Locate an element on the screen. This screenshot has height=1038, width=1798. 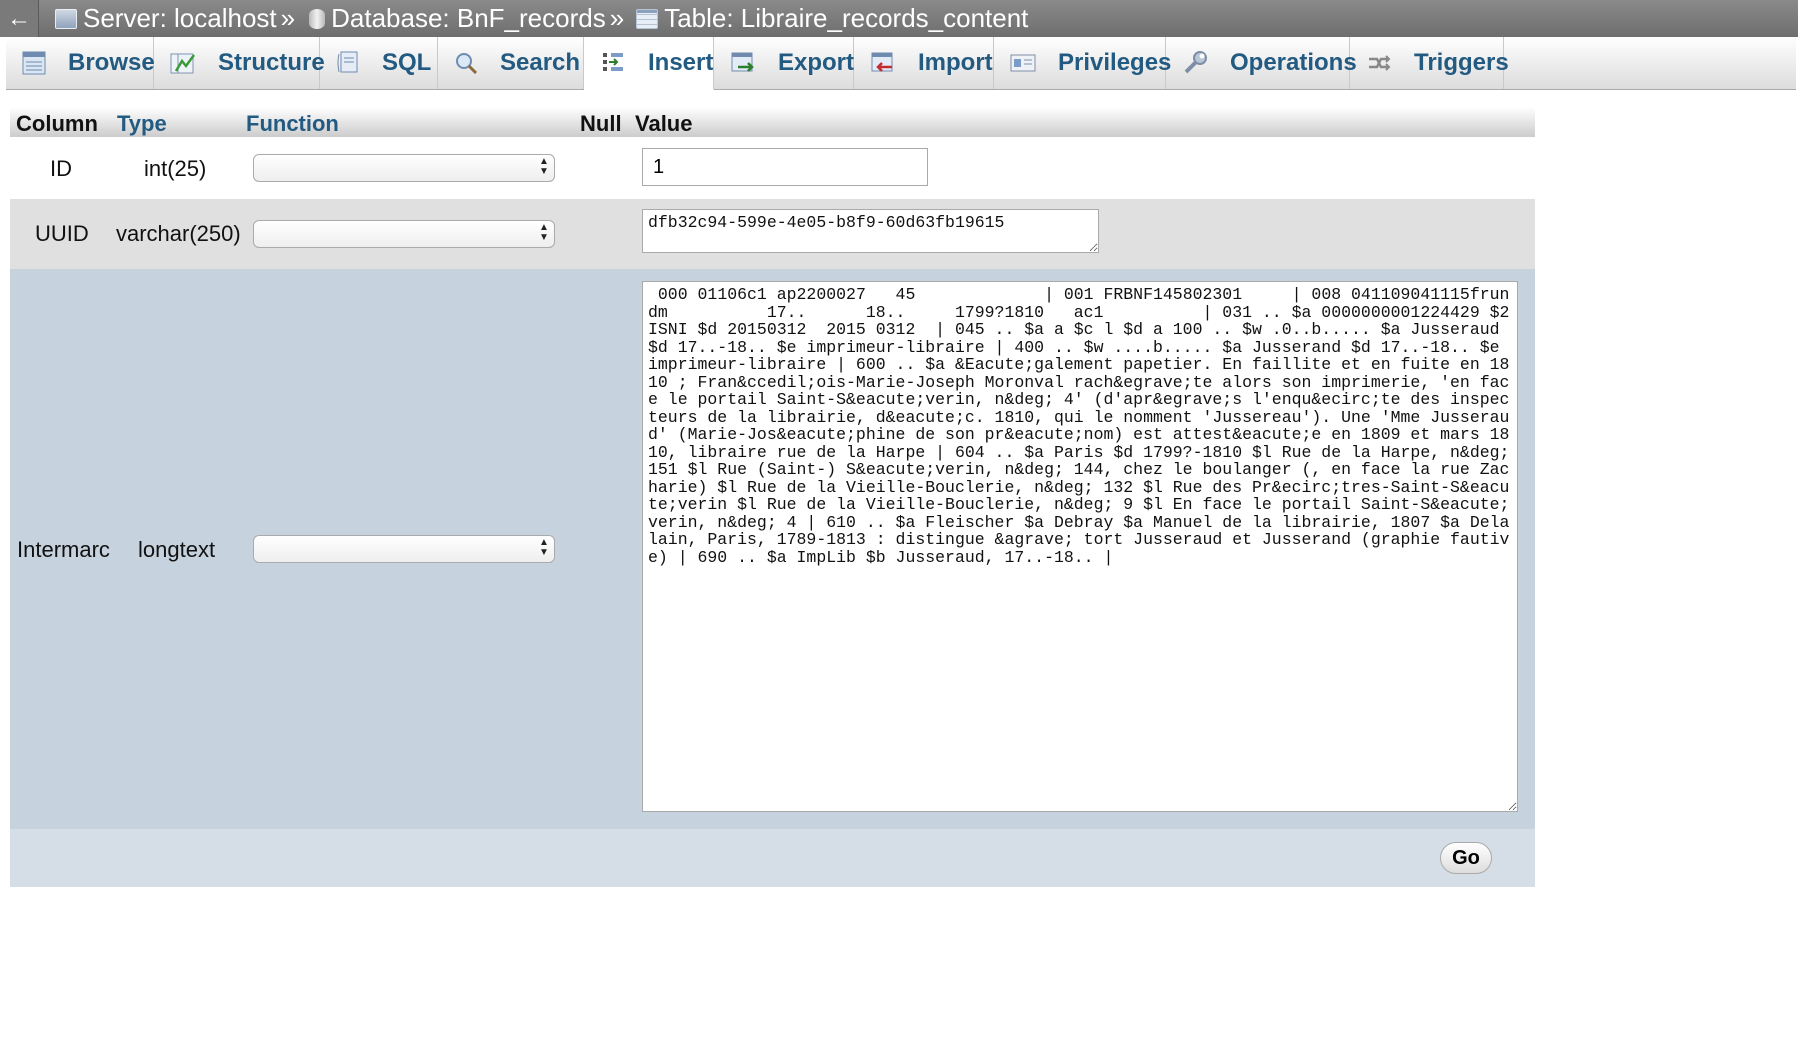
tab-label: Privileges is located at coordinates (1115, 62).